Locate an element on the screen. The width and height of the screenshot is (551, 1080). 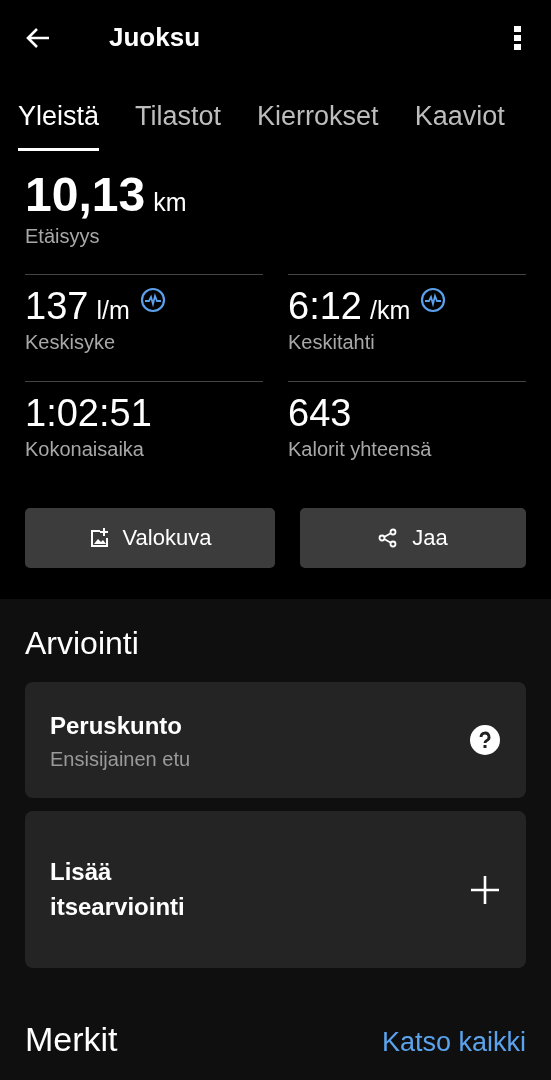
tab: Yleistä is located at coordinates (59, 113).